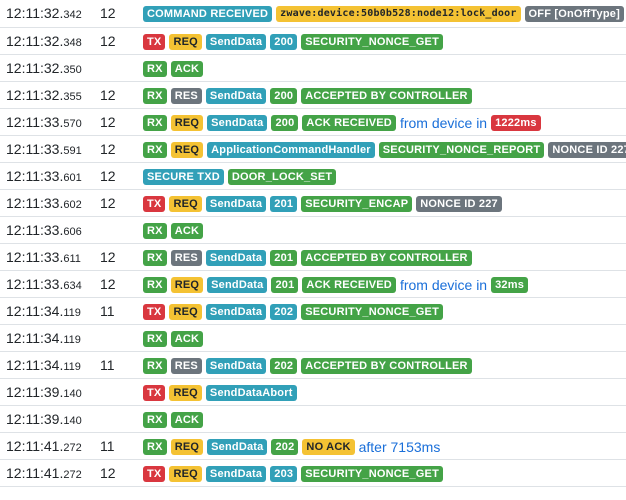  I want to click on timestamp: 12:11:33.606, so click(44, 231).